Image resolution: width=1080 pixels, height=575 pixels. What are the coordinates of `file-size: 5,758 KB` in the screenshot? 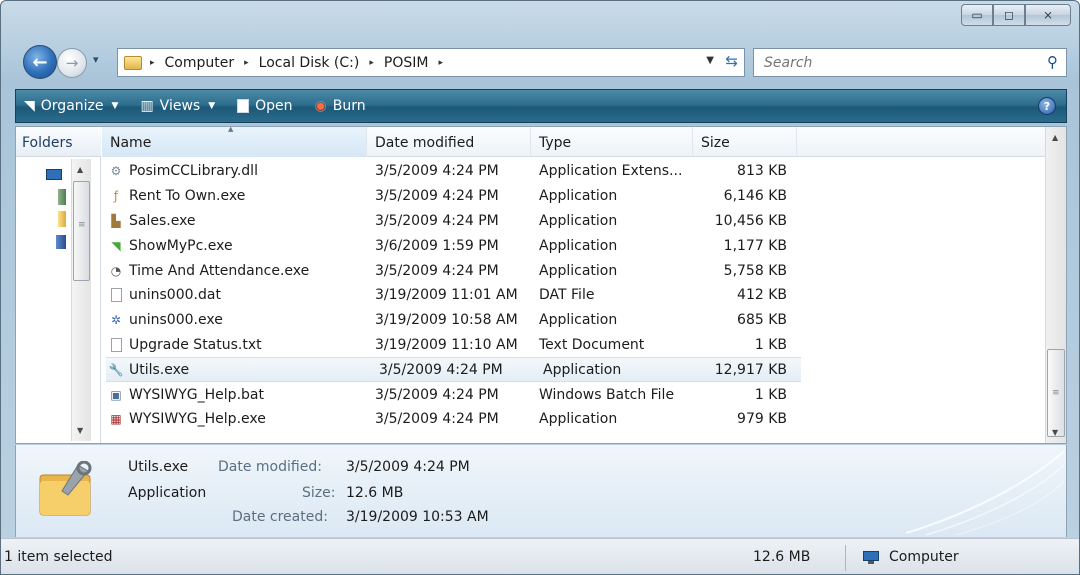 It's located at (755, 270).